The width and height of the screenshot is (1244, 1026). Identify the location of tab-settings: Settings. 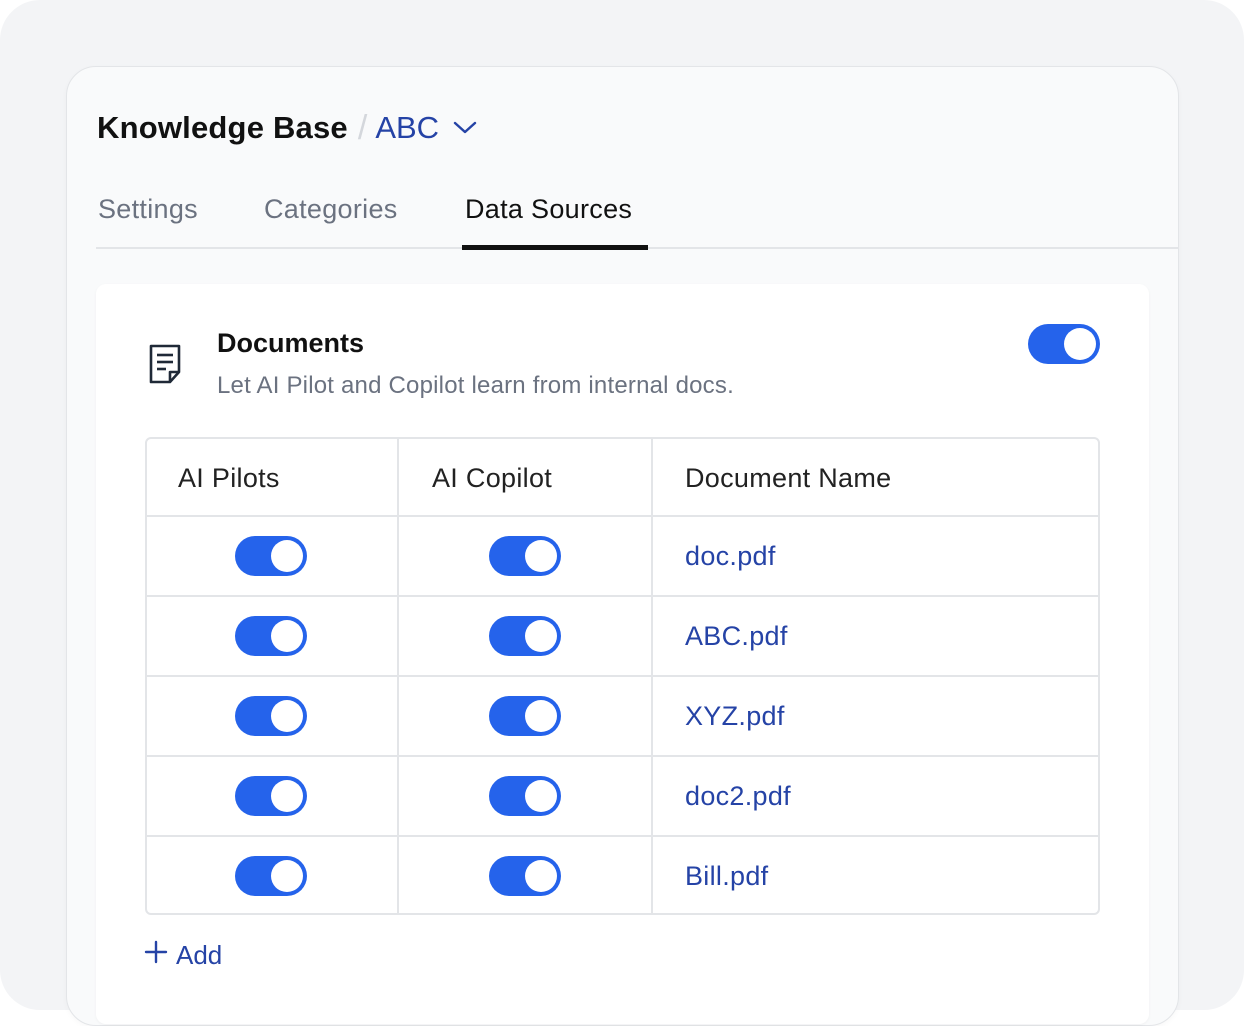
(148, 209).